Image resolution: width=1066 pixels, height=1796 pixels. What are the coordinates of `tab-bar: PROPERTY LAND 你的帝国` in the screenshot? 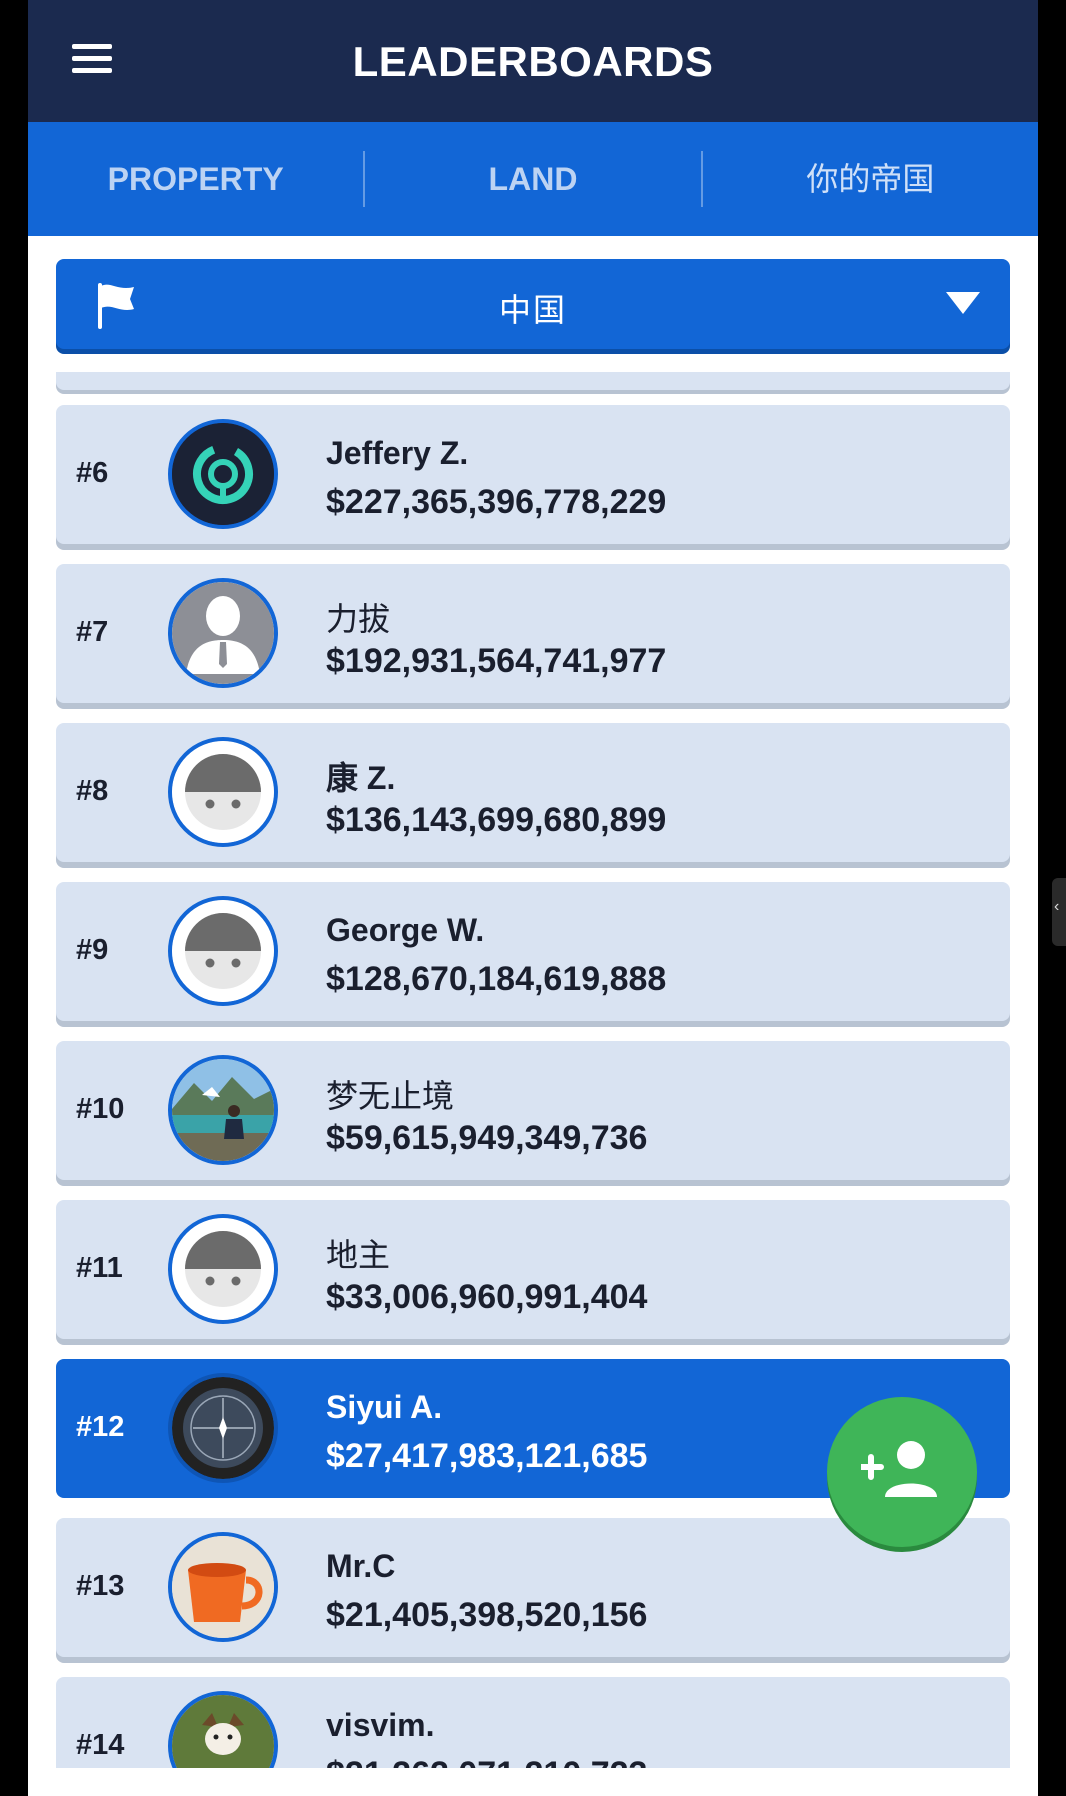 It's located at (533, 179).